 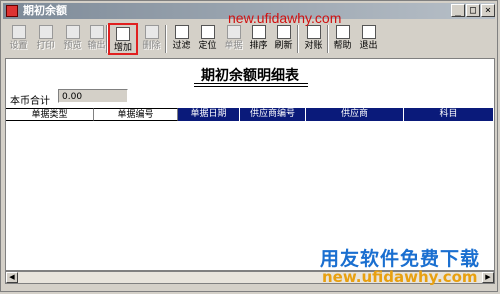 I want to click on filter-icon, so click(x=181, y=32).